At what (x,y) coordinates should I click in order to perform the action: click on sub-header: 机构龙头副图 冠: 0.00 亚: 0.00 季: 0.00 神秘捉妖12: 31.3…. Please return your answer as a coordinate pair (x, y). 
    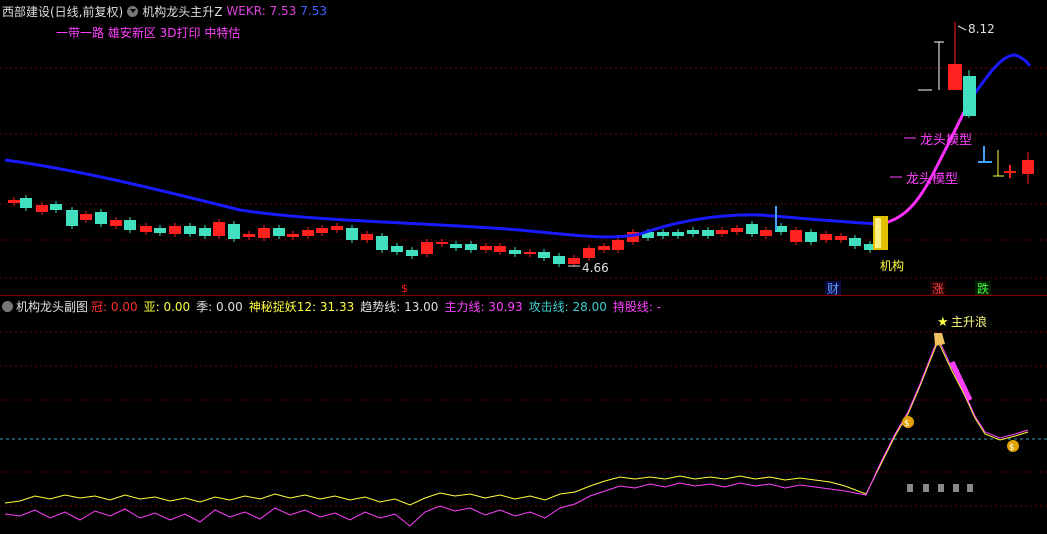
    Looking at the image, I should click on (331, 306).